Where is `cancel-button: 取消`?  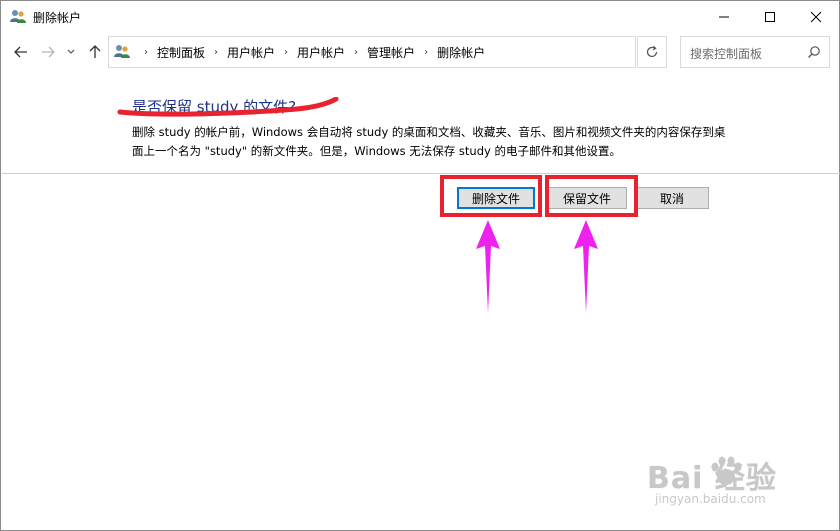 cancel-button: 取消 is located at coordinates (672, 198).